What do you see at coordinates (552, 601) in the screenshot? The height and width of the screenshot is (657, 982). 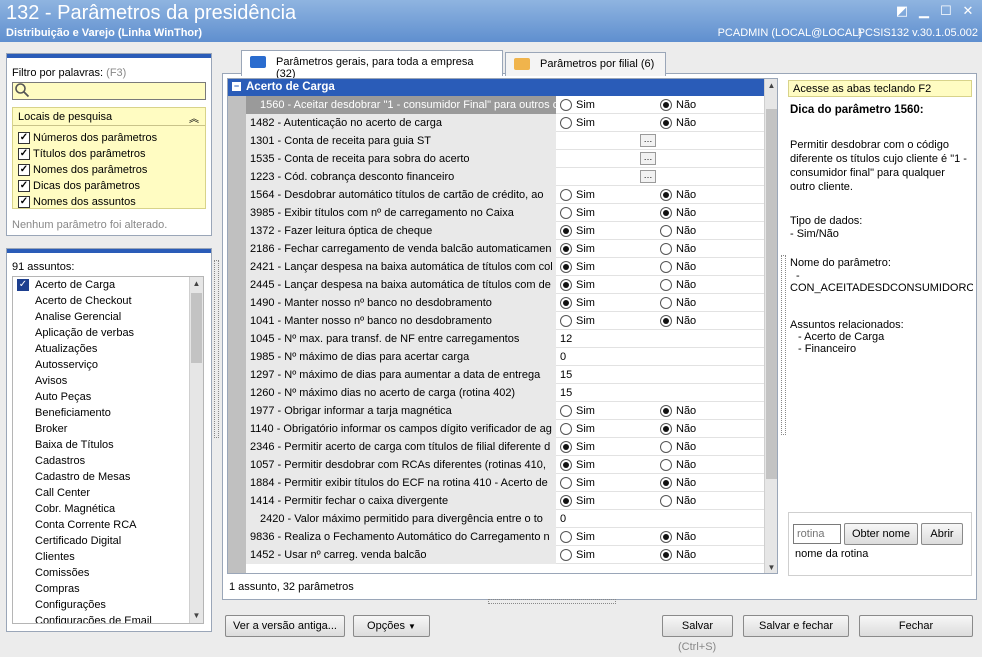 I see `bottom-splitter` at bounding box center [552, 601].